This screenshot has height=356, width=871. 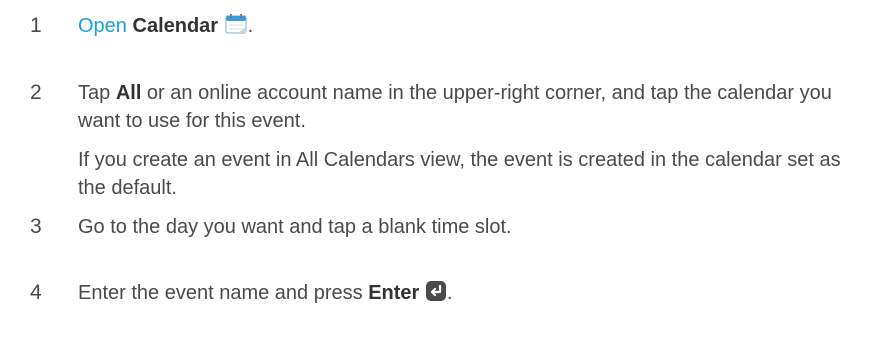 What do you see at coordinates (449, 293) in the screenshot?
I see `step-4-period: .` at bounding box center [449, 293].